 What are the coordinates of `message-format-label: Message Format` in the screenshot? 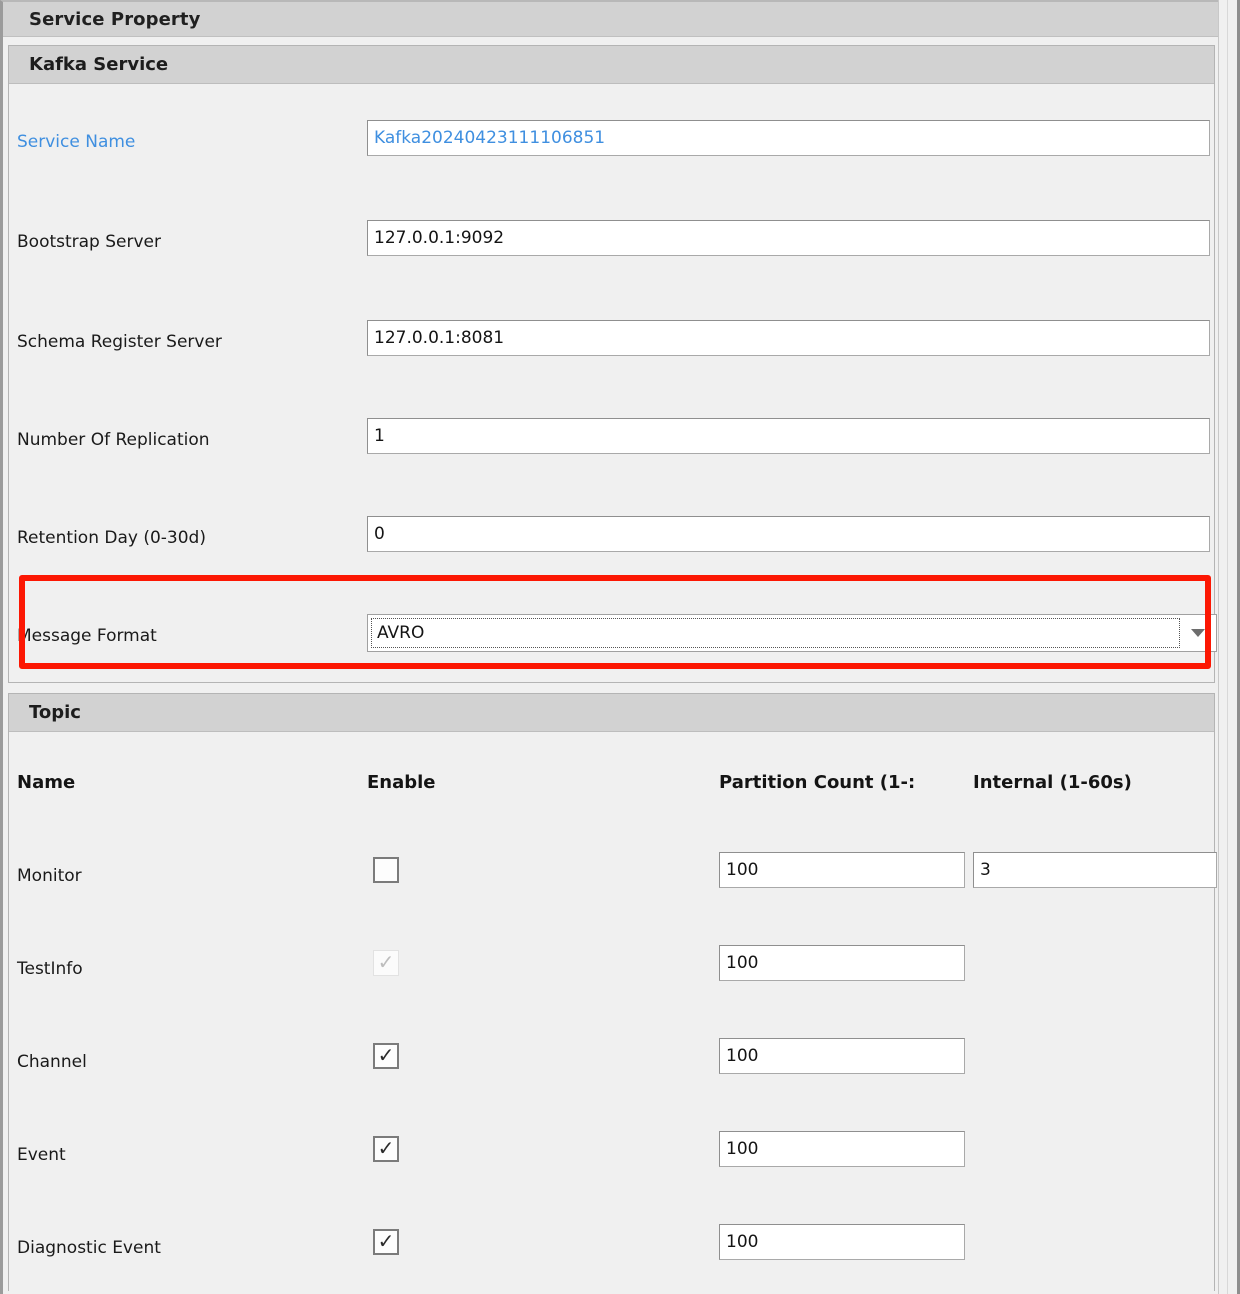 It's located at (87, 636).